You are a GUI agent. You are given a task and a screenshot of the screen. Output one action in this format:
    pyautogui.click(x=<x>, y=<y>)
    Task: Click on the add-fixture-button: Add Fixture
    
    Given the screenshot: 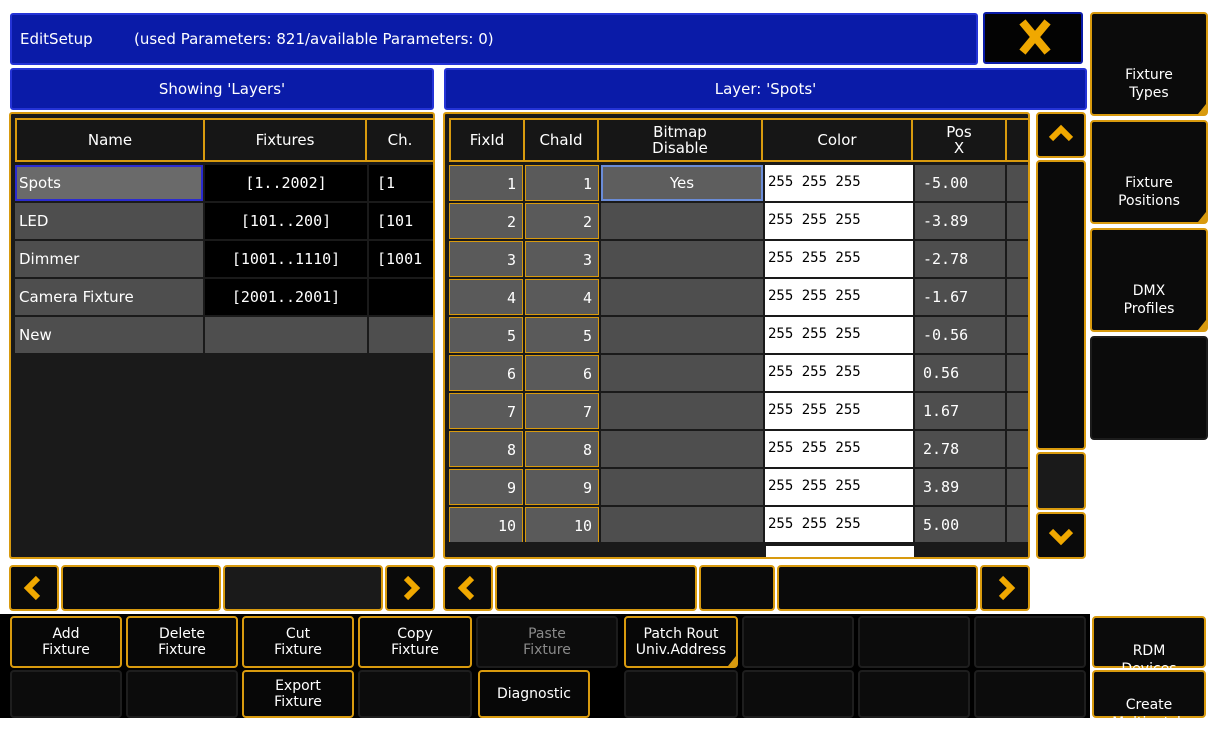 What is the action you would take?
    pyautogui.click(x=66, y=642)
    